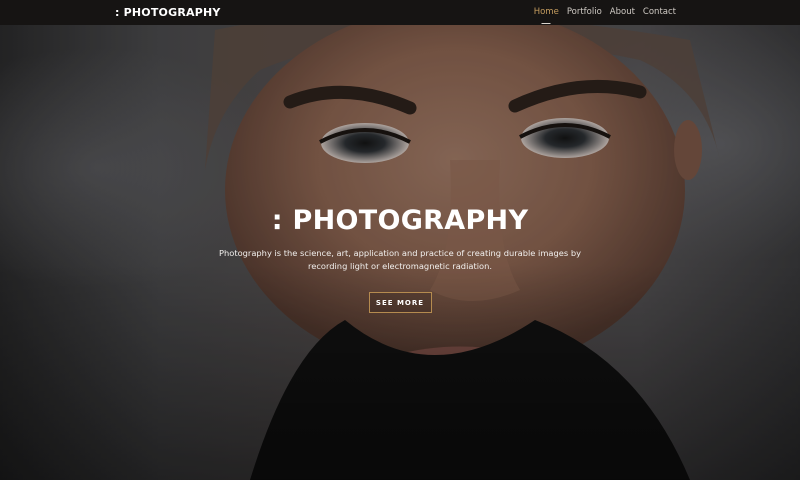 The height and width of the screenshot is (480, 800). Describe the element at coordinates (659, 12) in the screenshot. I see `nav-item-contact: Contact` at that location.